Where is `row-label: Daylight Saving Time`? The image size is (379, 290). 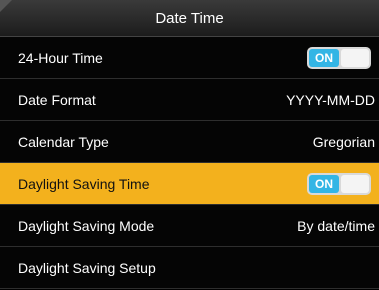 row-label: Daylight Saving Time is located at coordinates (84, 183).